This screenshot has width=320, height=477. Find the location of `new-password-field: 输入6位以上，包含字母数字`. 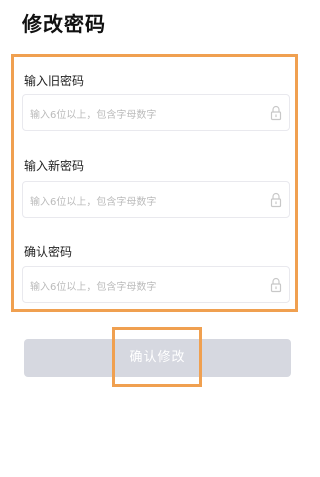

new-password-field: 输入6位以上，包含字母数字 is located at coordinates (156, 199).